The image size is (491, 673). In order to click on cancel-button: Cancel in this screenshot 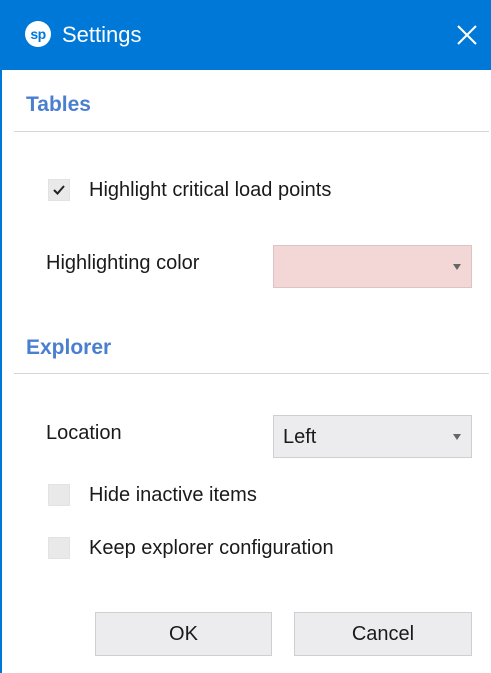, I will do `click(383, 634)`.